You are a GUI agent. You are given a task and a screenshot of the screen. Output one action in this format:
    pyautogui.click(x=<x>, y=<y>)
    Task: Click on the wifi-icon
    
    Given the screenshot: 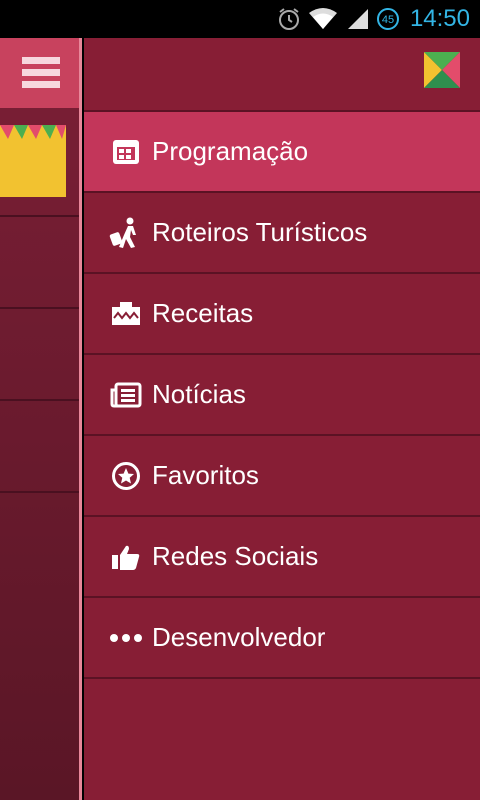 What is the action you would take?
    pyautogui.click(x=323, y=19)
    